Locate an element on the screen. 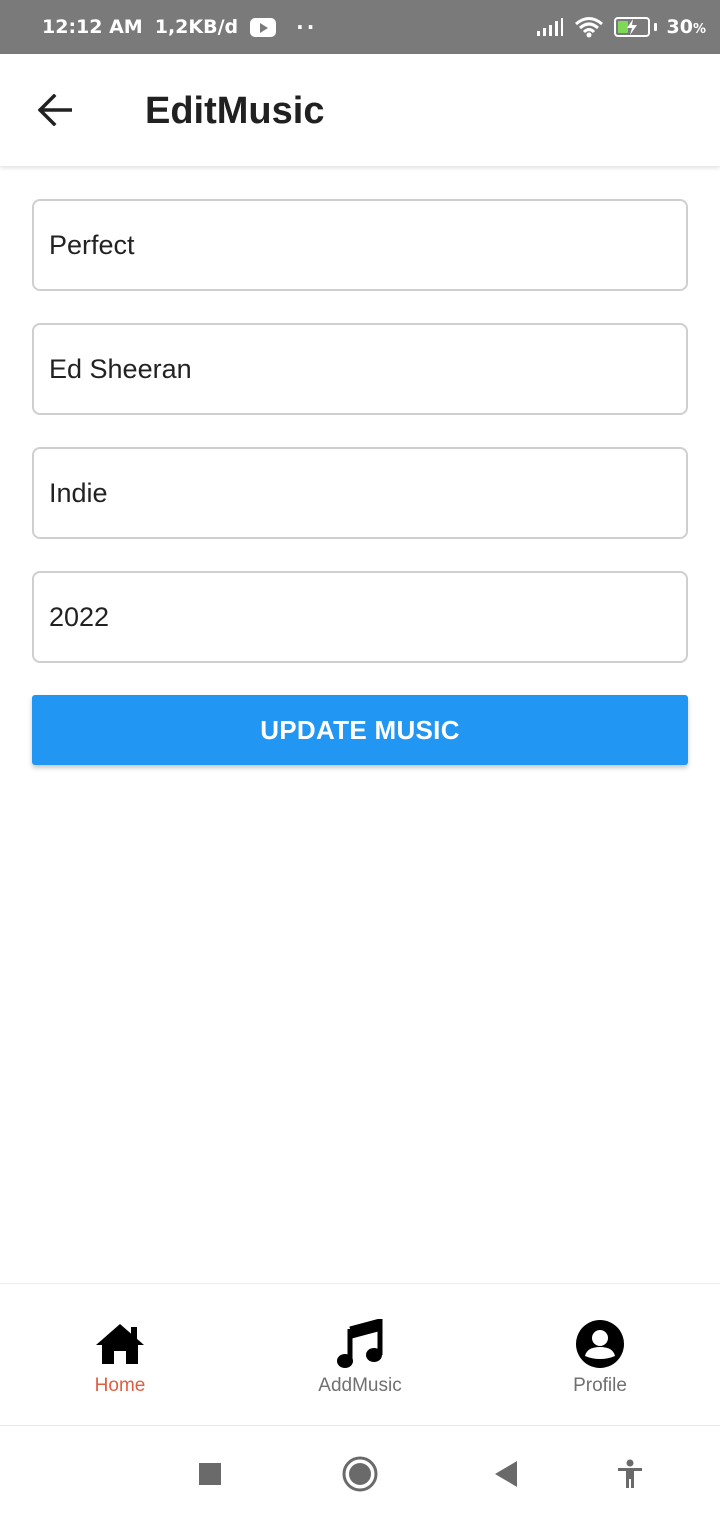 This screenshot has width=720, height=1520. nav-item-home: Home is located at coordinates (120, 1354).